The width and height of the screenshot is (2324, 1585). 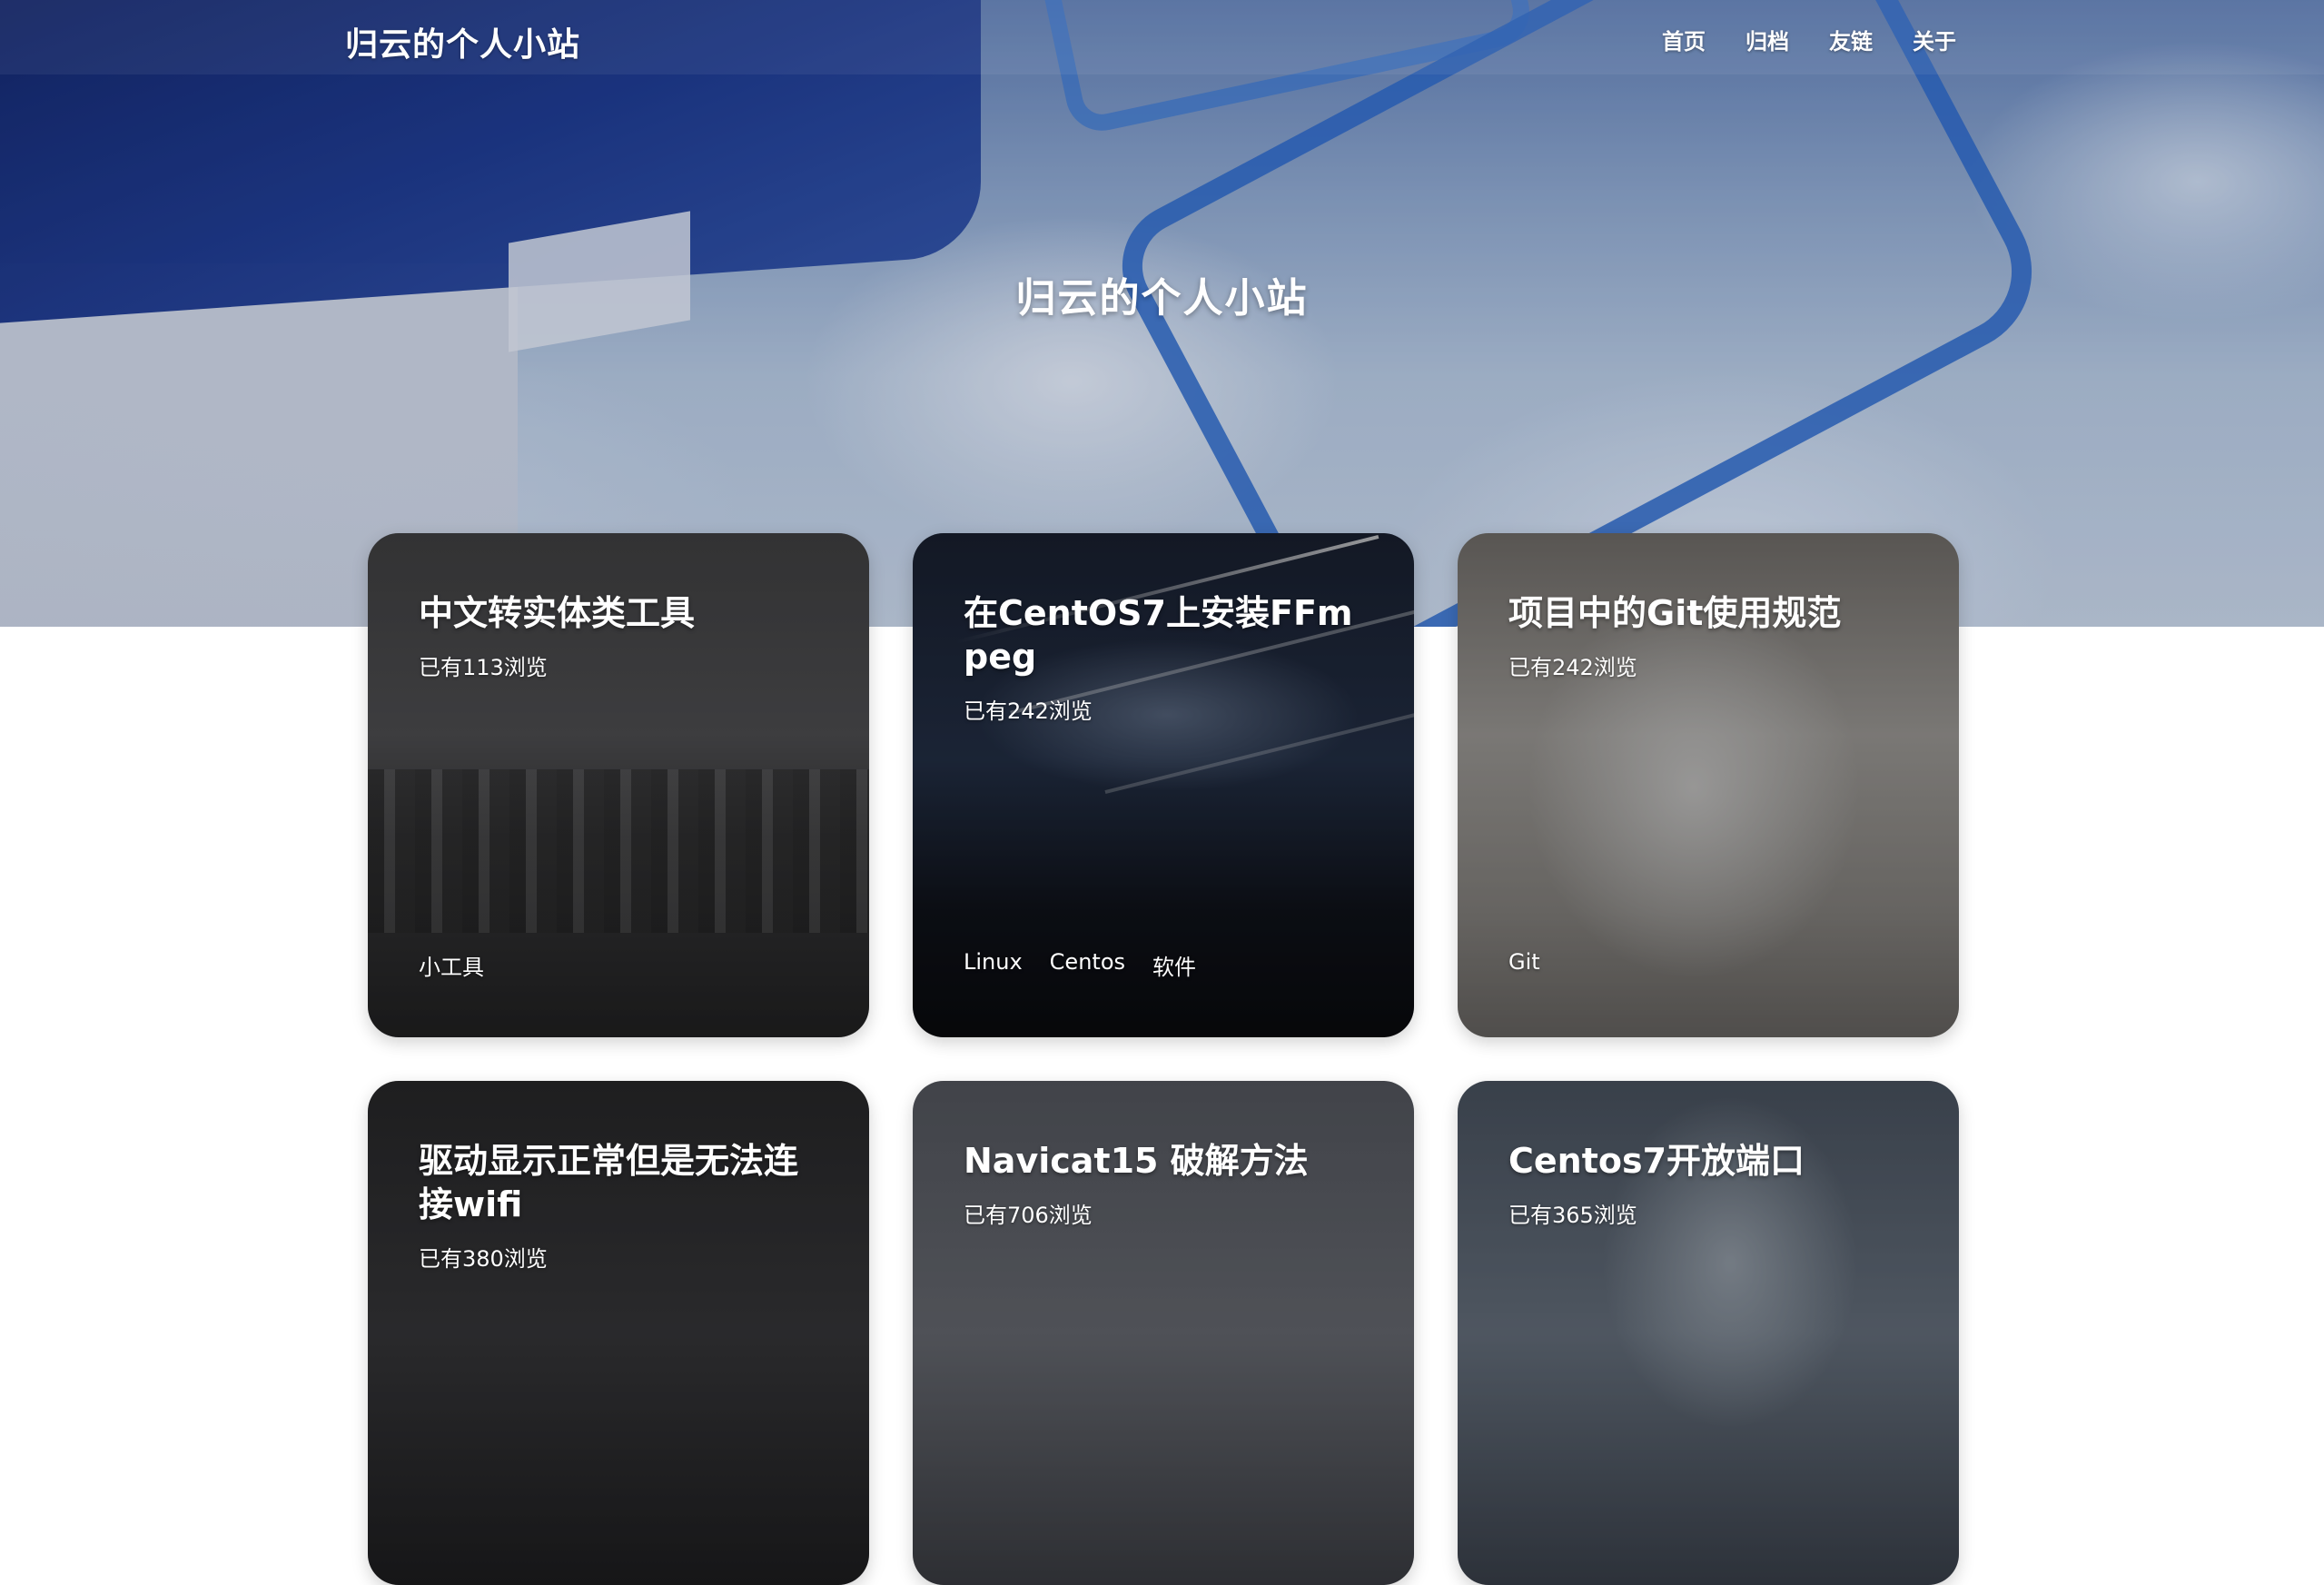 What do you see at coordinates (1708, 785) in the screenshot?
I see `post-card: 项目中的Git使用规范 已有242浏览 Git` at bounding box center [1708, 785].